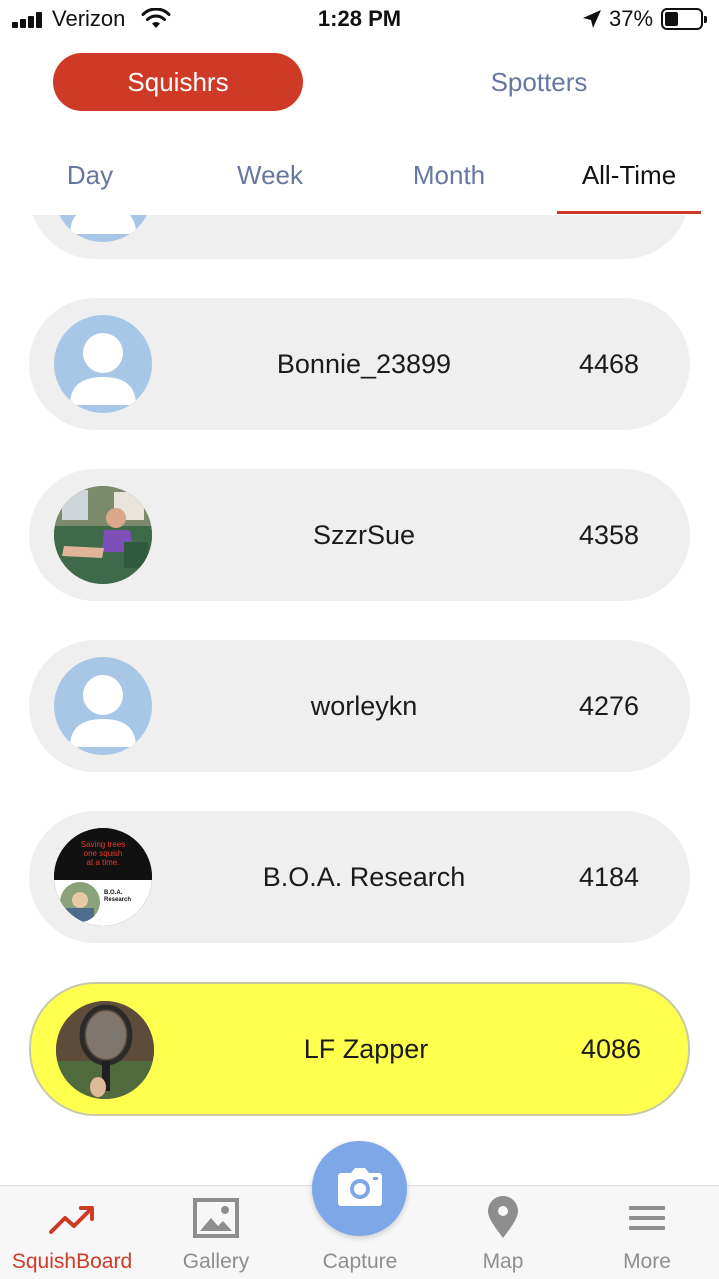 This screenshot has height=1279, width=719. What do you see at coordinates (631, 18) in the screenshot?
I see `battery-percent: 37%` at bounding box center [631, 18].